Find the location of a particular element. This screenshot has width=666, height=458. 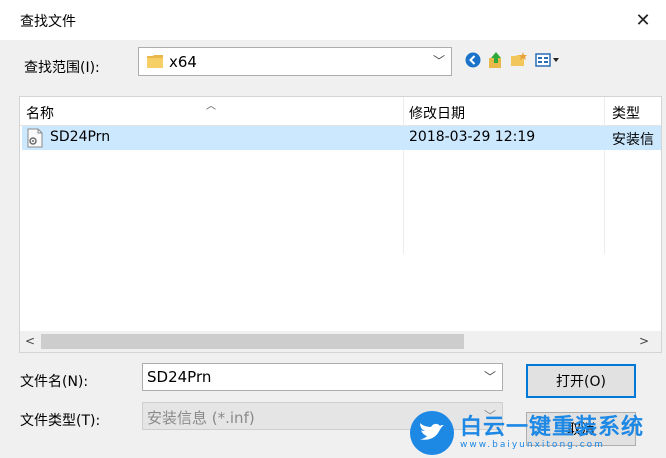

close-icon: ✕ is located at coordinates (643, 20).